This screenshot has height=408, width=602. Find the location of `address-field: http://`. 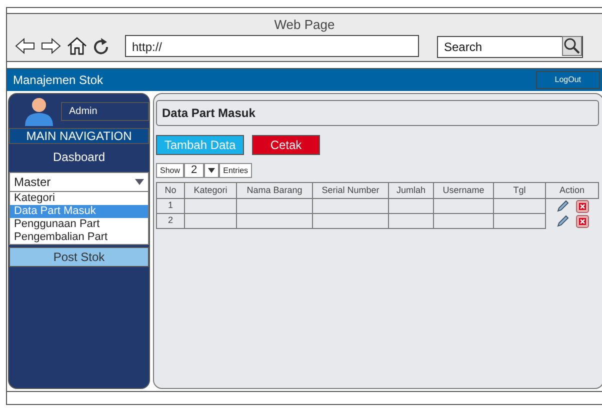

address-field: http:// is located at coordinates (272, 46).